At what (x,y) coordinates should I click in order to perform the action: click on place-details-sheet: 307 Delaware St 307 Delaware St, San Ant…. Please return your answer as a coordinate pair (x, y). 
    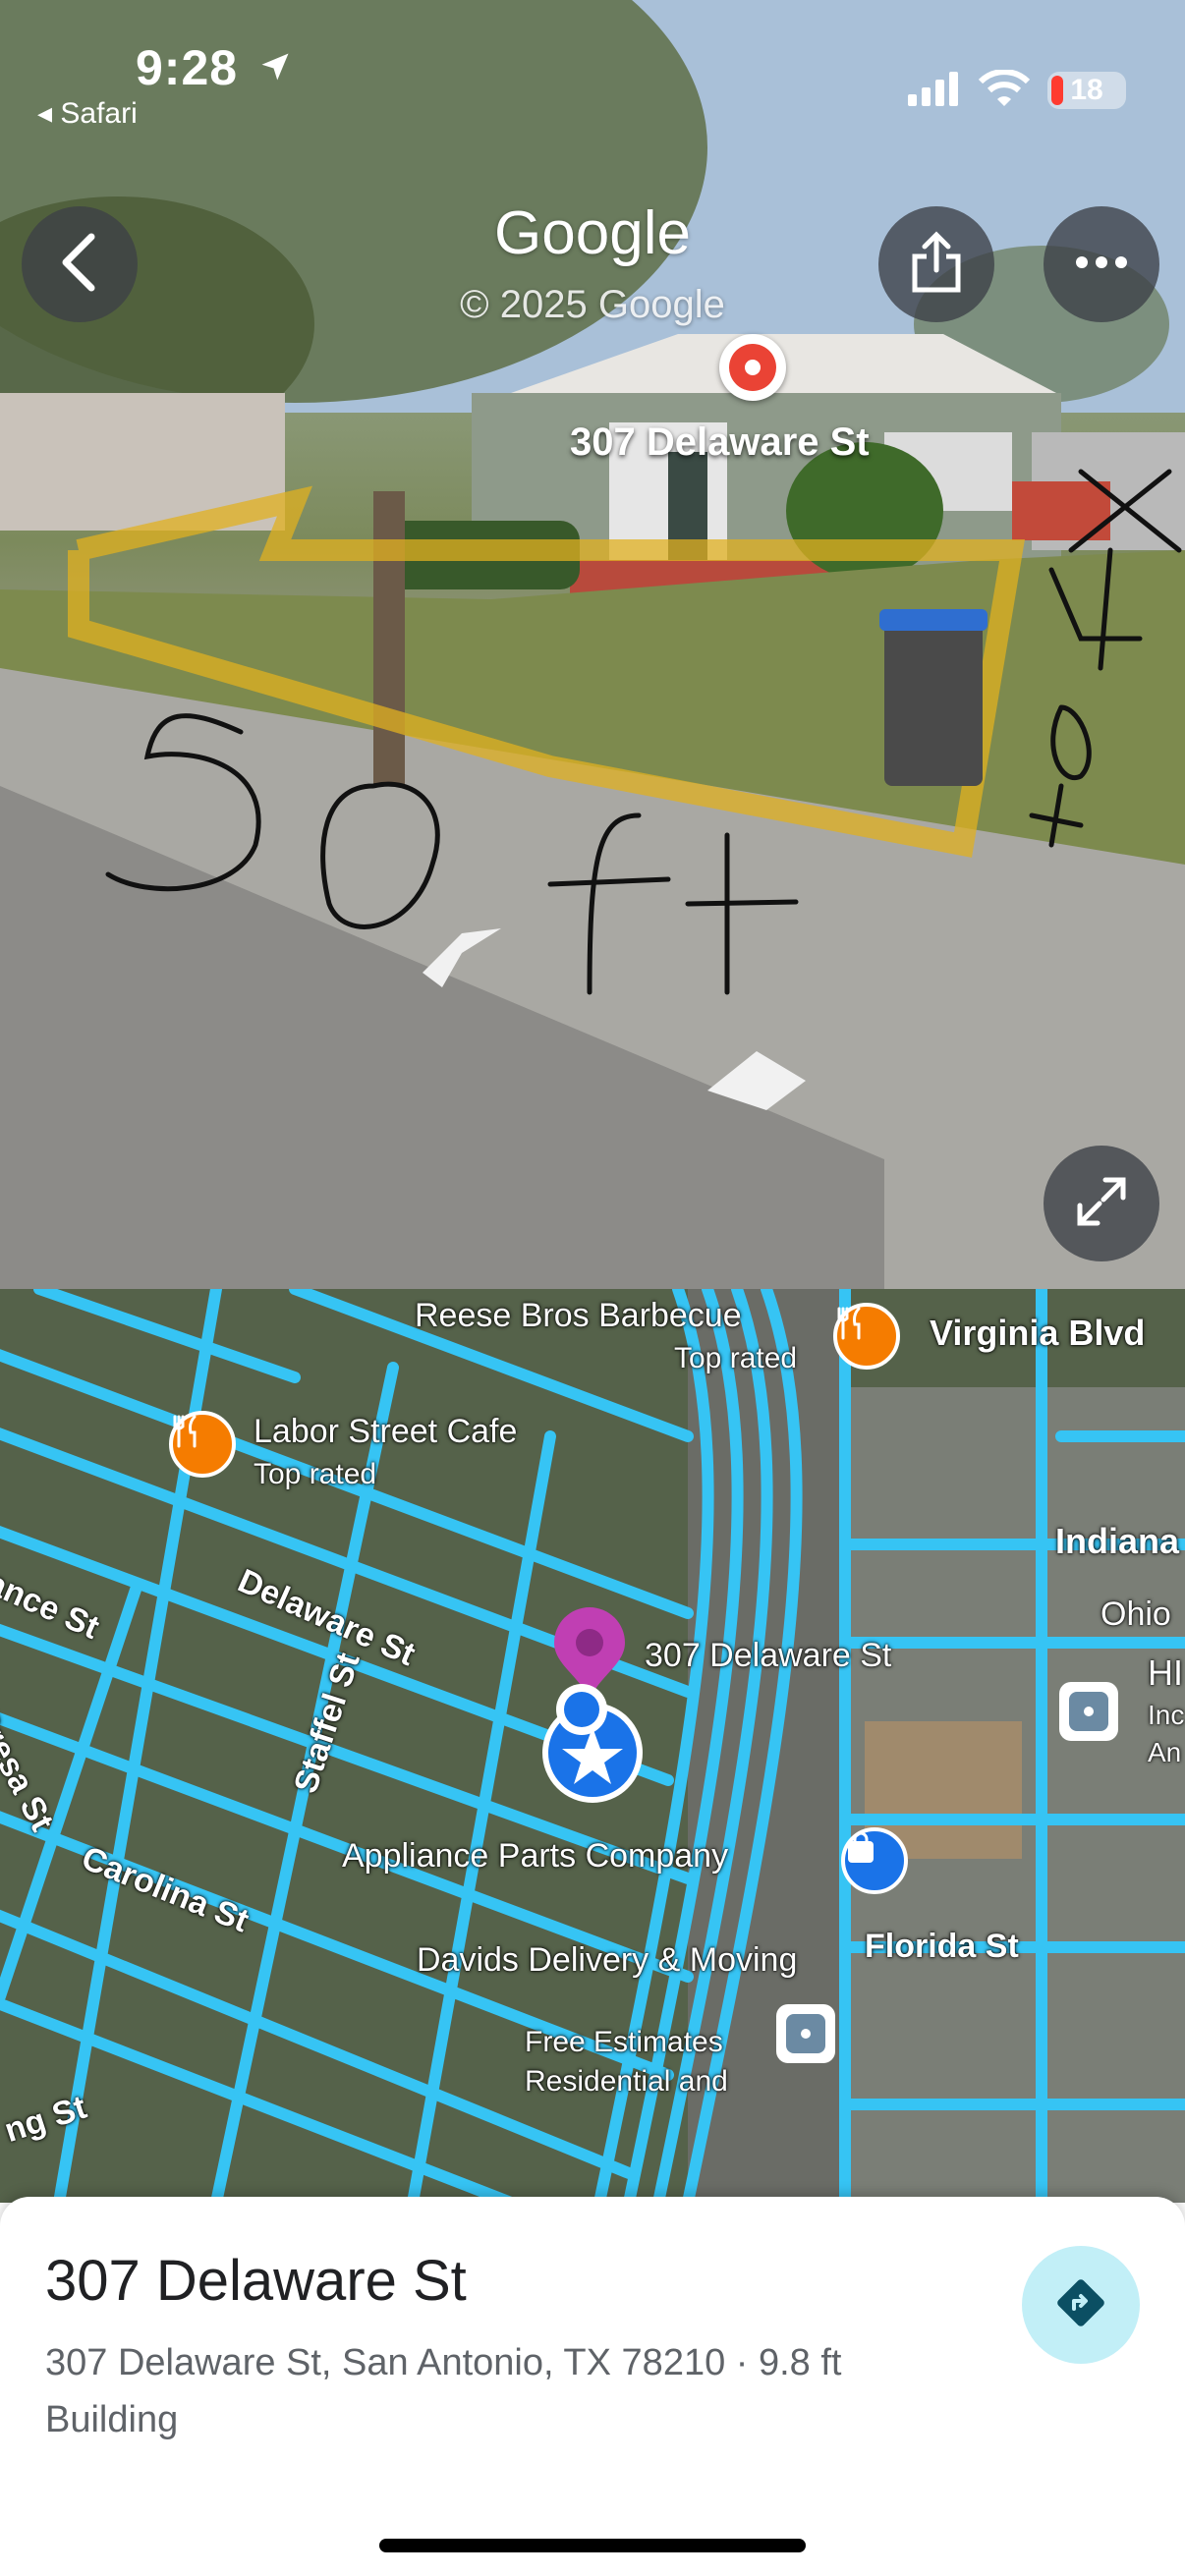
    Looking at the image, I should click on (592, 2386).